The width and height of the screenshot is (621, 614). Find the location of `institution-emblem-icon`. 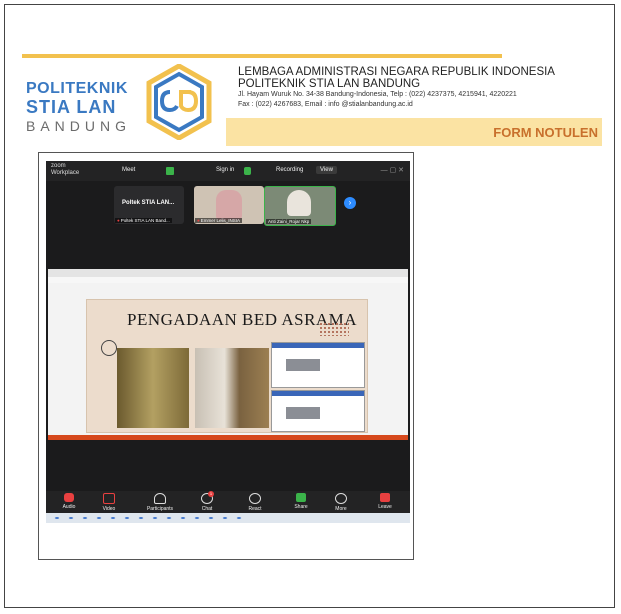

institution-emblem-icon is located at coordinates (179, 102).